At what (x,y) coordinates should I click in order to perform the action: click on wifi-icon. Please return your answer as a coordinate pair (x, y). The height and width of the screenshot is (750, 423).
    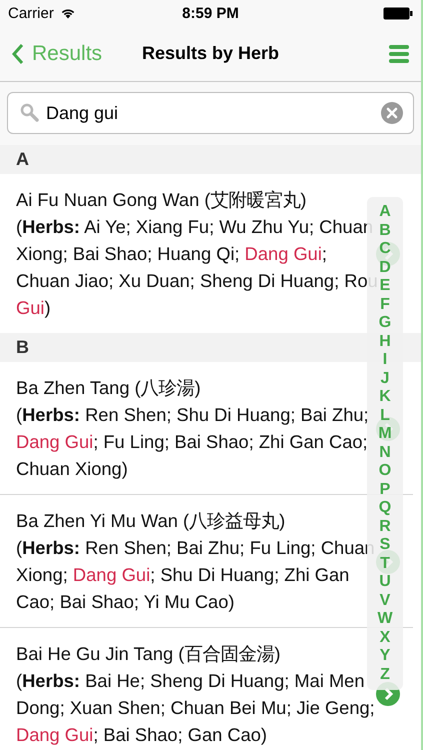
    Looking at the image, I should click on (68, 13).